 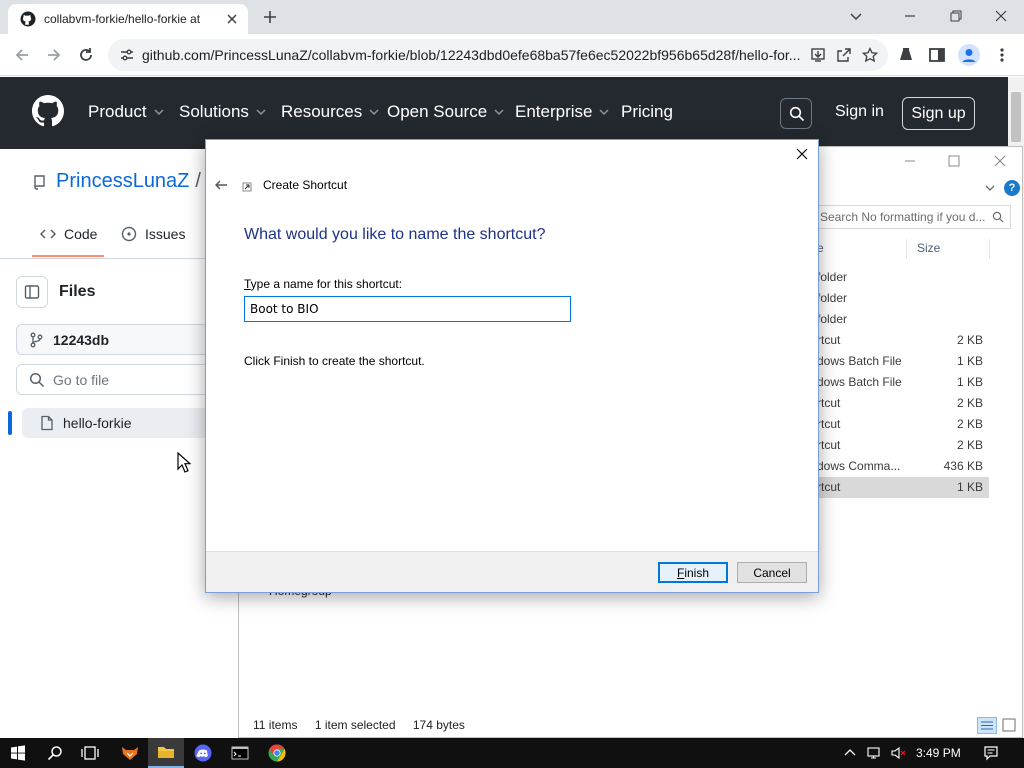 What do you see at coordinates (81, 379) in the screenshot?
I see `go-to-file-placeholder: Go to file` at bounding box center [81, 379].